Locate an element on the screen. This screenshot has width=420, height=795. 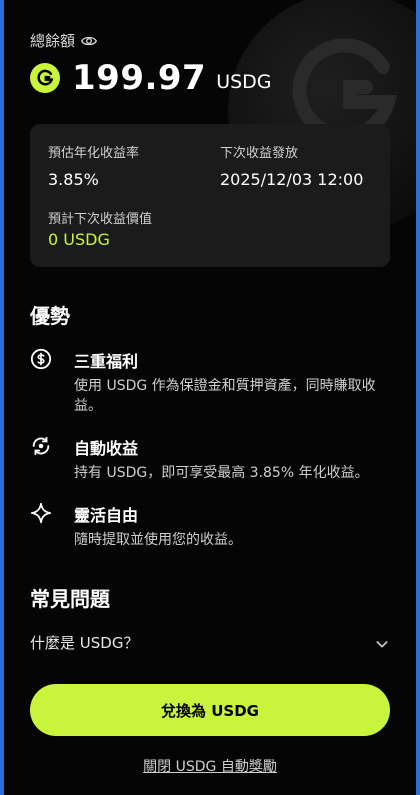
auto-refresh-icon is located at coordinates (41, 446).